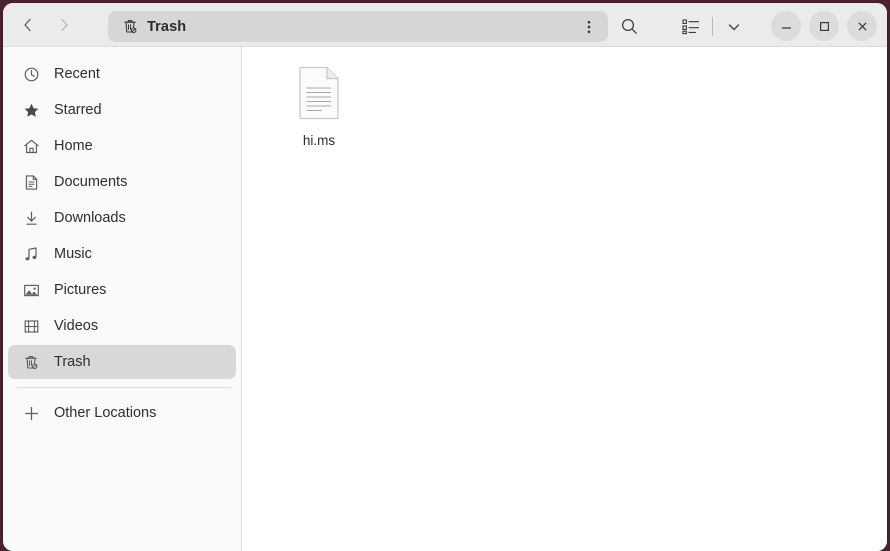 The image size is (890, 551). I want to click on forward-button, so click(64, 25).